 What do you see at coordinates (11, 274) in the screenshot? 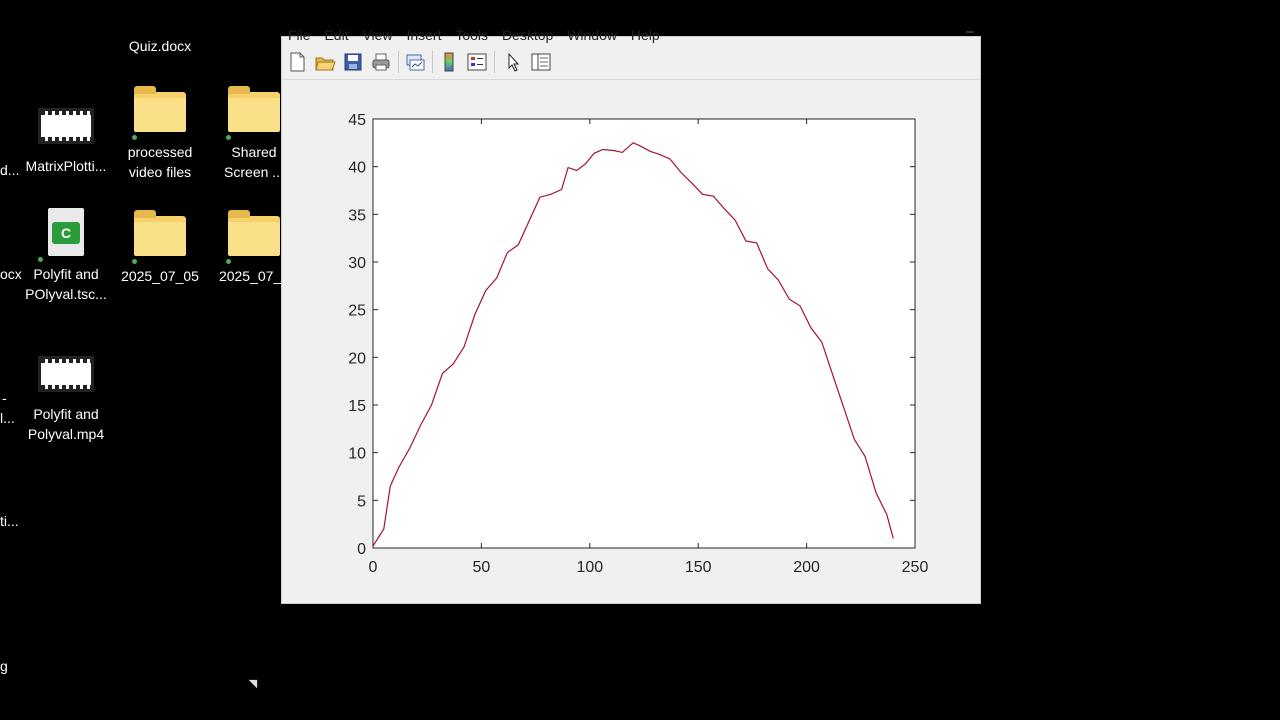
I see `desktop-edge-label: ocx` at bounding box center [11, 274].